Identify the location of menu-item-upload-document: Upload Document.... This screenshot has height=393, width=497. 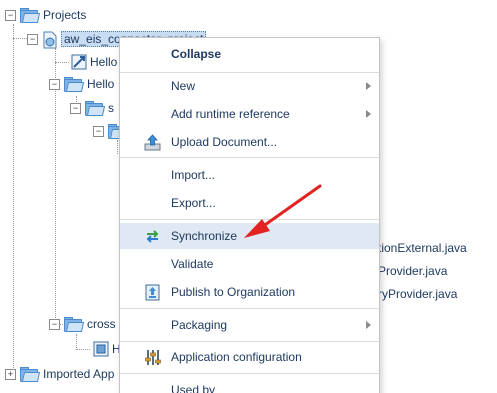
(249, 142).